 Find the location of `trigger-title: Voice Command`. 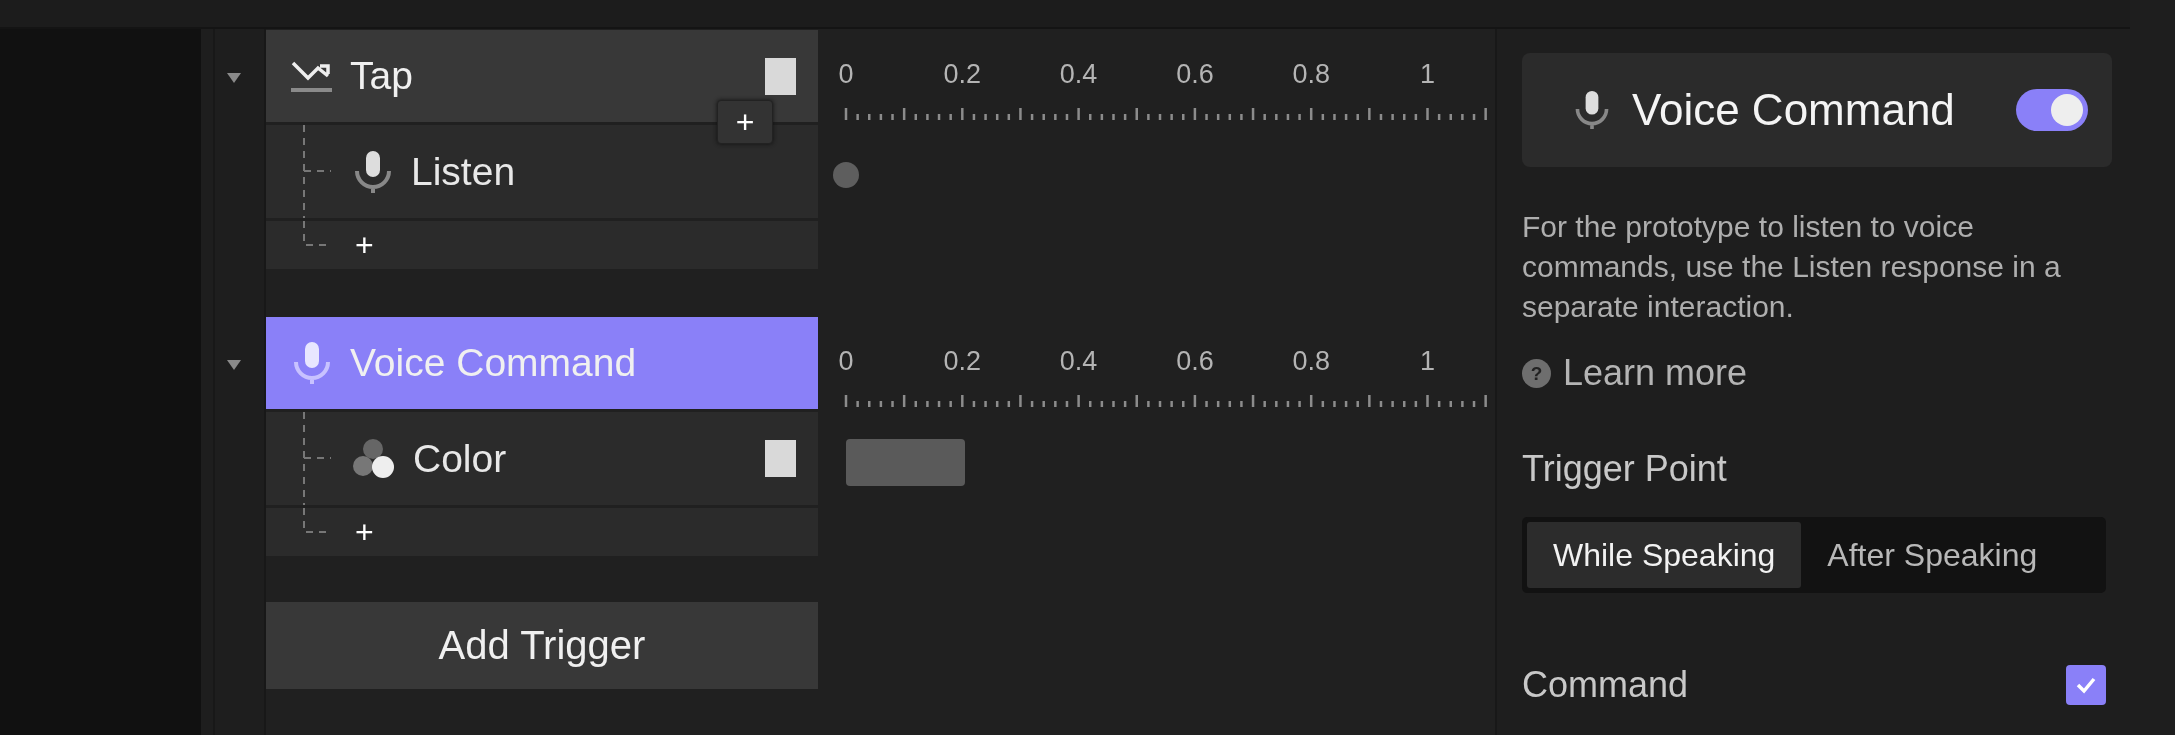

trigger-title: Voice Command is located at coordinates (1793, 110).